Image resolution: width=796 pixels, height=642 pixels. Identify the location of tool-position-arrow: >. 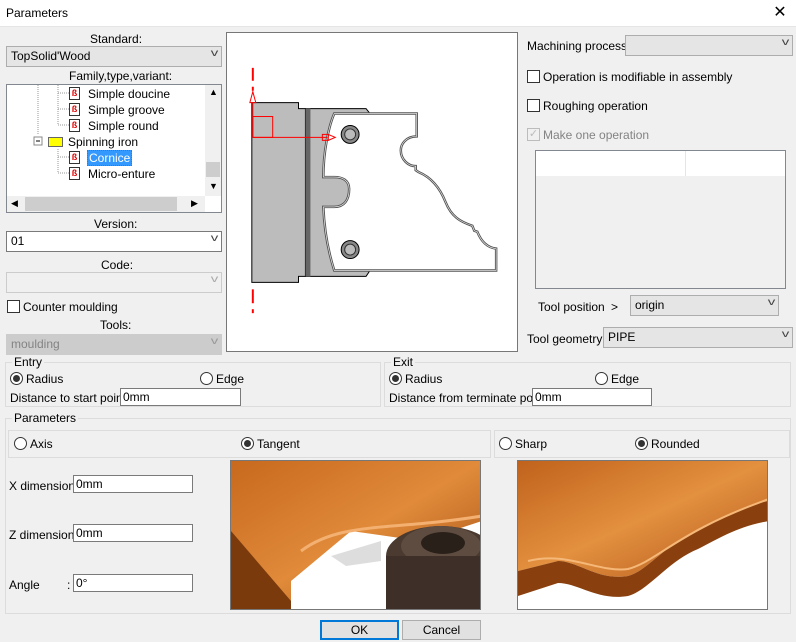
(615, 307).